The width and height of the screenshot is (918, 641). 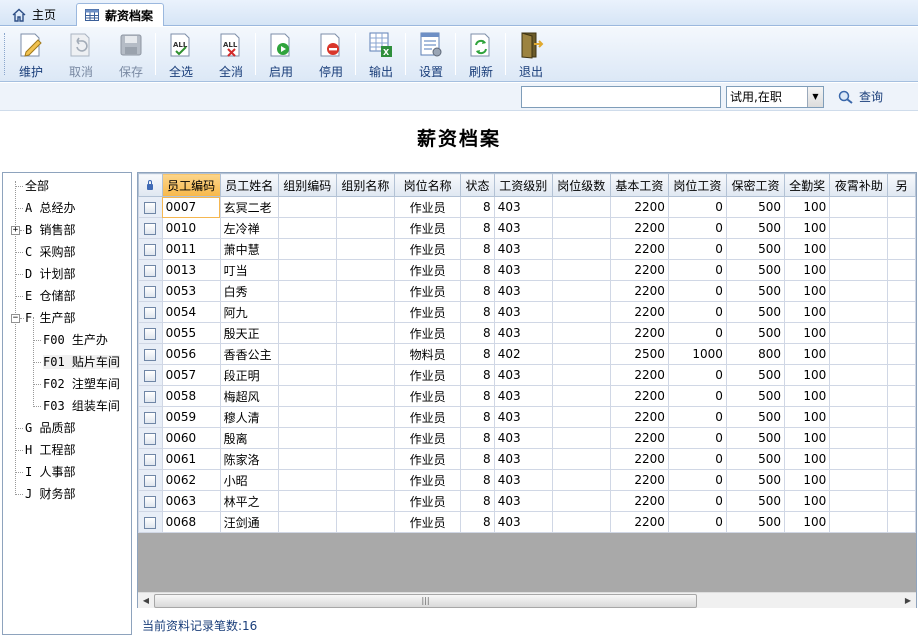 I want to click on tree-item-hr: I 人事部, so click(x=50, y=472).